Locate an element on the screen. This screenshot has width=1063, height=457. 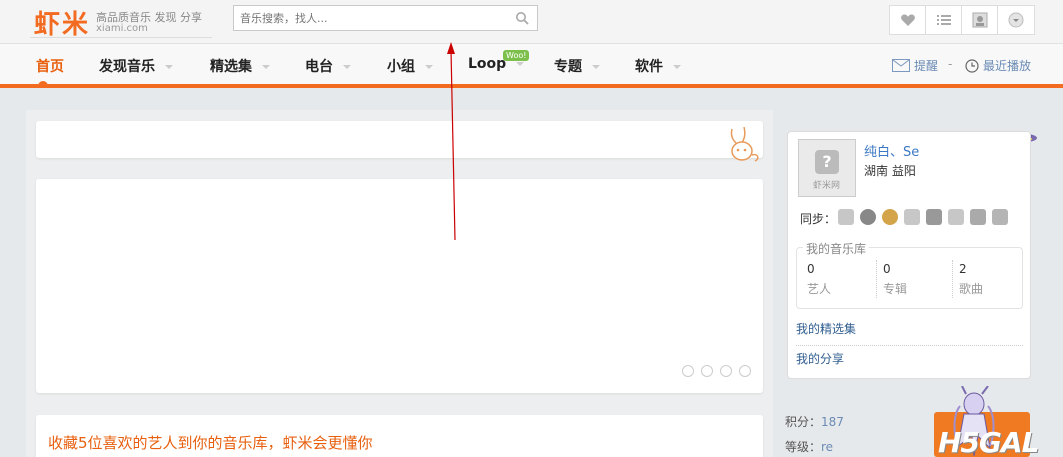
watermark-logo: H5GAL is located at coordinates (988, 441).